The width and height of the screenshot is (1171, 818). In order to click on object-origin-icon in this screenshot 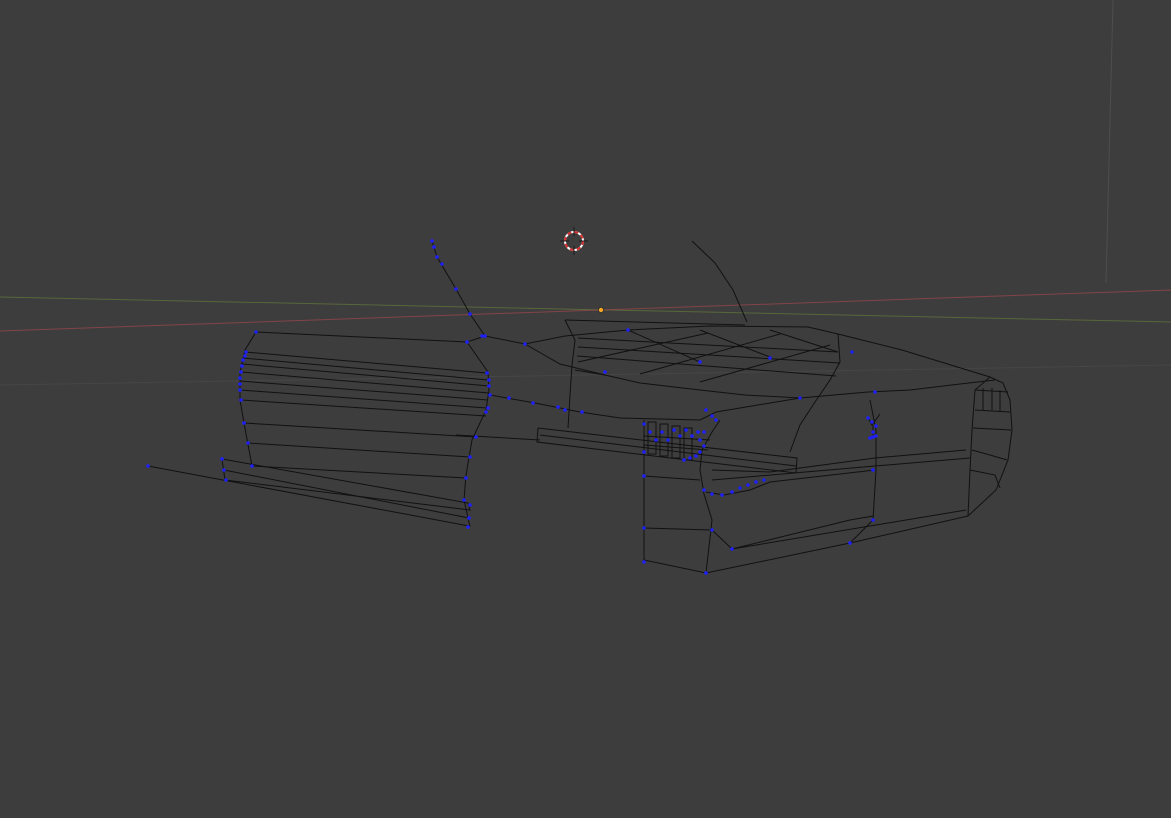, I will do `click(601, 309)`.